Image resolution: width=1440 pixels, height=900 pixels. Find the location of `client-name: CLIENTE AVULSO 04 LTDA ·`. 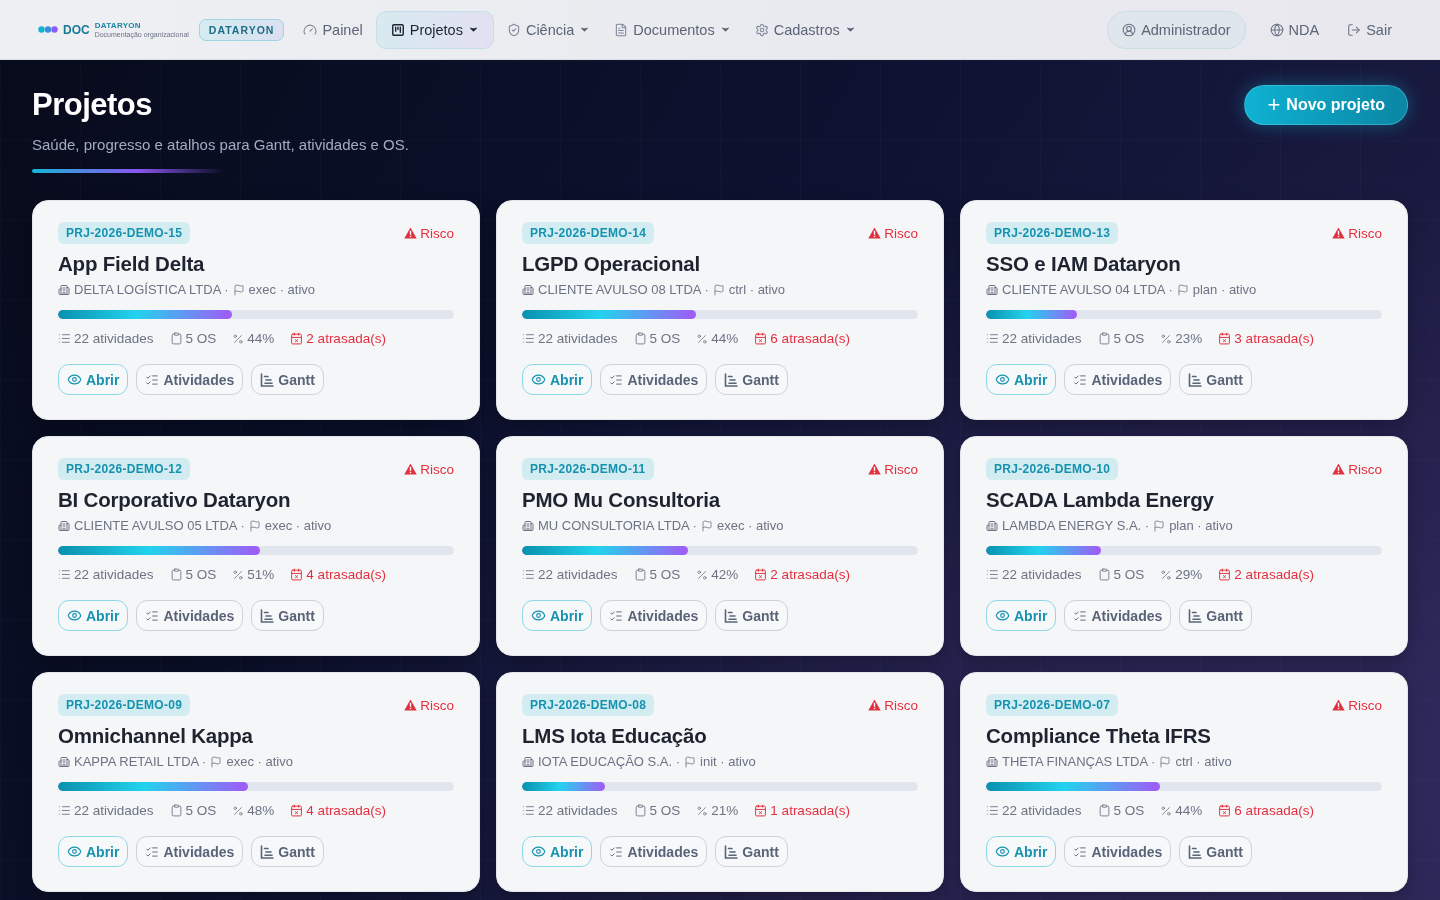

client-name: CLIENTE AVULSO 04 LTDA · is located at coordinates (1087, 289).